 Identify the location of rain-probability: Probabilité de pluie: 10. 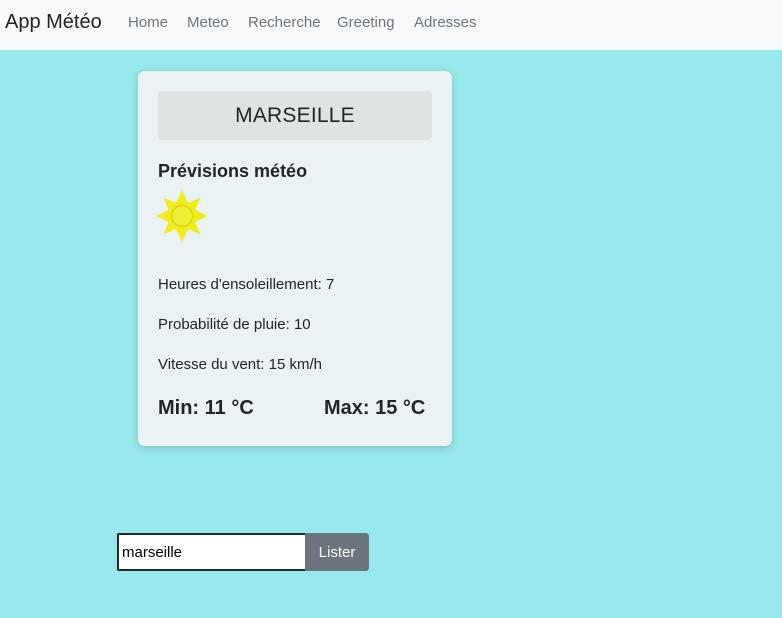
(234, 324).